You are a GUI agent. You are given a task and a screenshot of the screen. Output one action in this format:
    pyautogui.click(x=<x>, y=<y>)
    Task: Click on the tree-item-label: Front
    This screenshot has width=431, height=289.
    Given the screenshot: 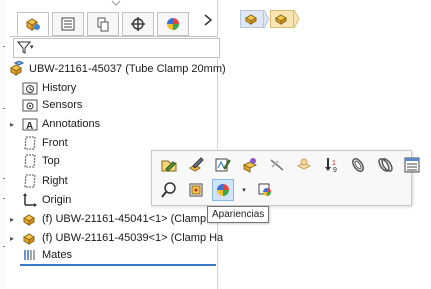 What is the action you would take?
    pyautogui.click(x=55, y=143)
    